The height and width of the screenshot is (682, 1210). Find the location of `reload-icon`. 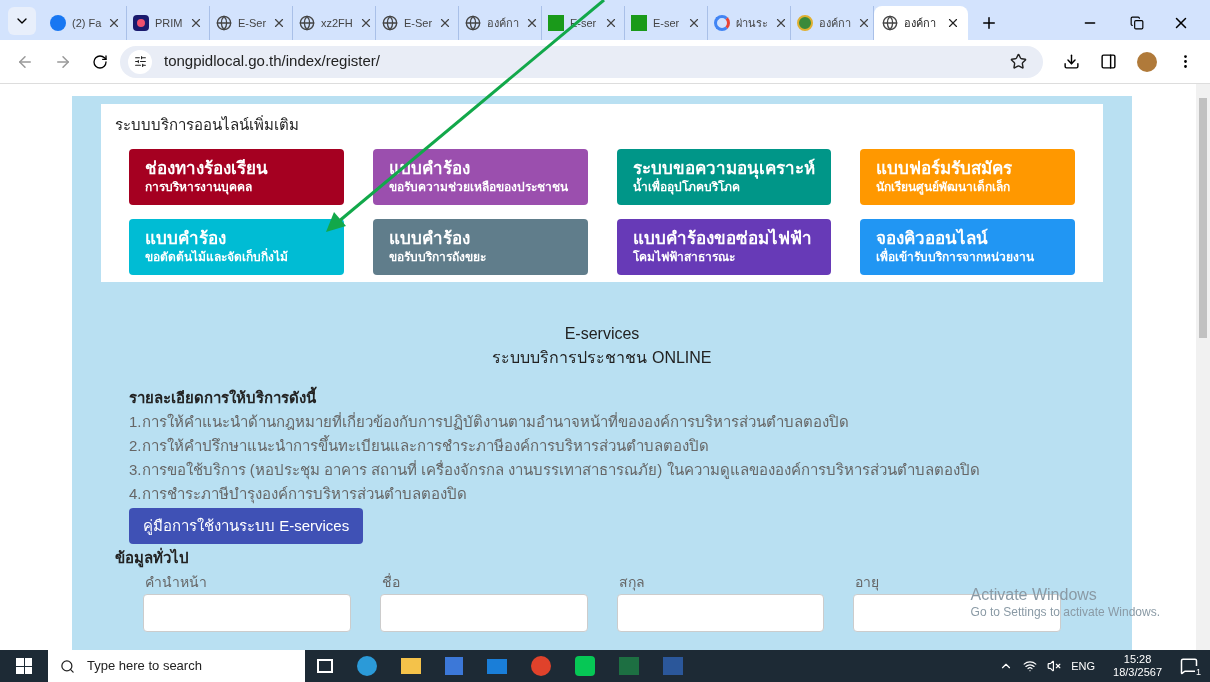

reload-icon is located at coordinates (100, 61).